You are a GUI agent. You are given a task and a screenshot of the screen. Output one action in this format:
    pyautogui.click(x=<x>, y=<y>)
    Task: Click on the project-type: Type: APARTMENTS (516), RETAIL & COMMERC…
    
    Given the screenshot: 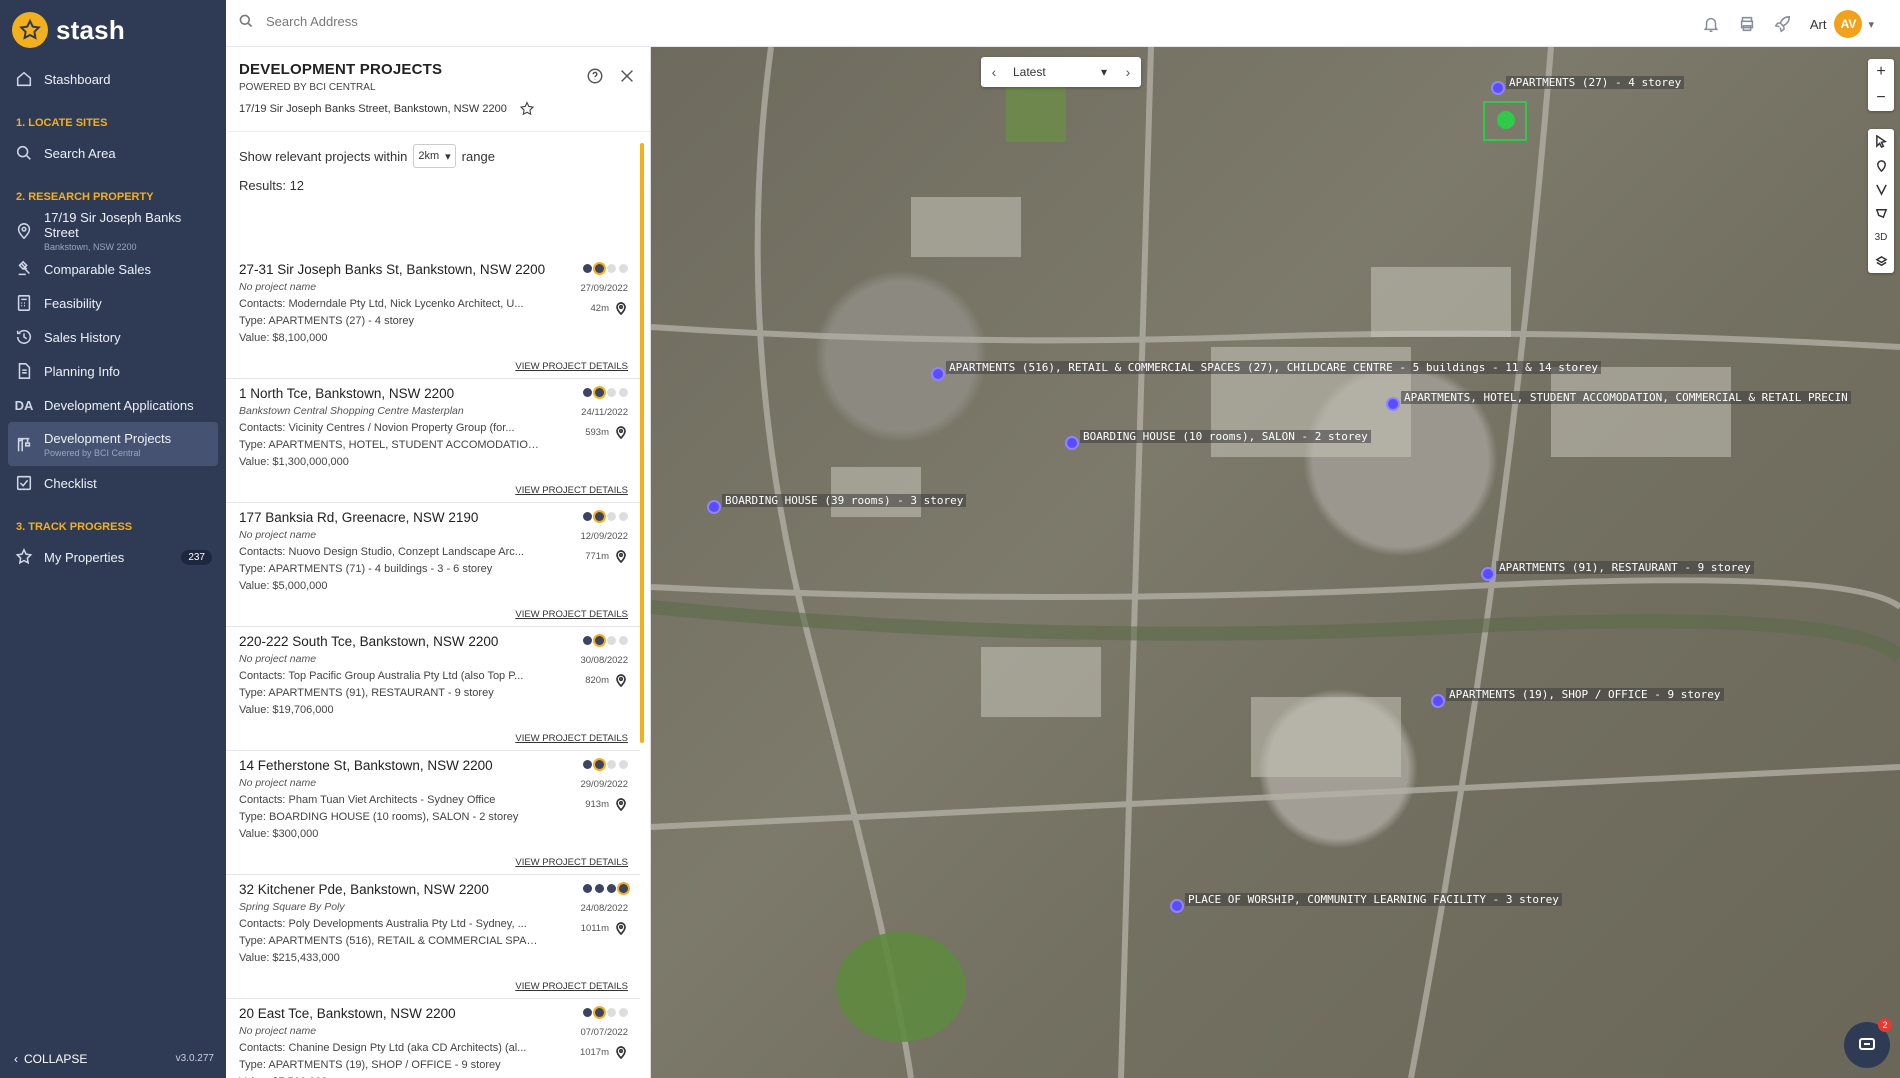 What is the action you would take?
    pyautogui.click(x=389, y=941)
    